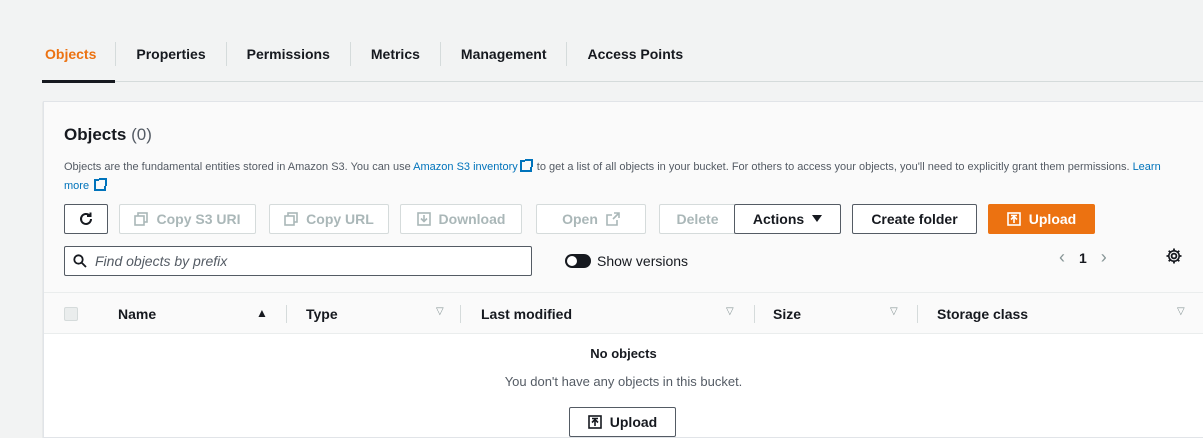 The width and height of the screenshot is (1203, 438). I want to click on search-input, so click(305, 261).